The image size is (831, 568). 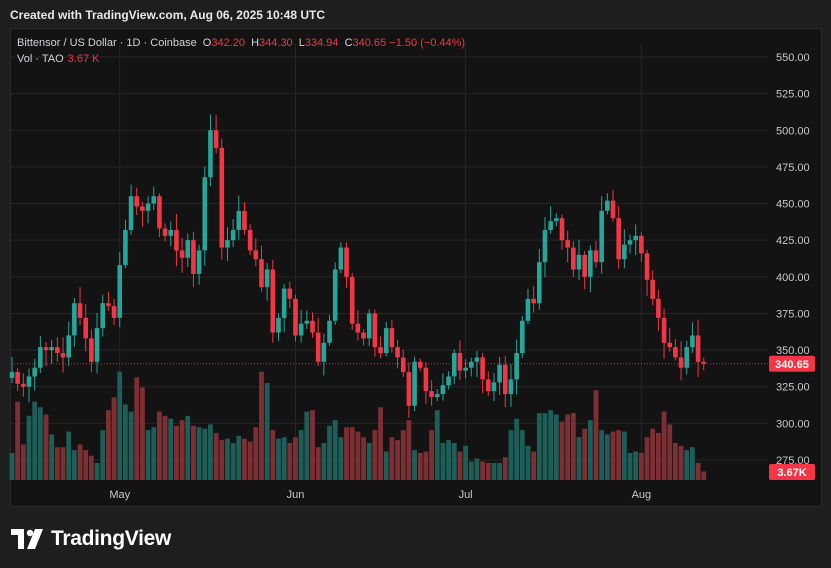 I want to click on price-tag-label: 340.65, so click(x=792, y=365).